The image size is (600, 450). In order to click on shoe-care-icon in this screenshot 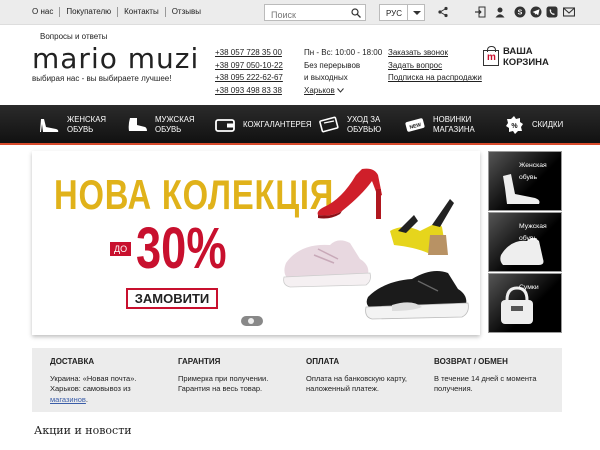, I will do `click(329, 124)`.